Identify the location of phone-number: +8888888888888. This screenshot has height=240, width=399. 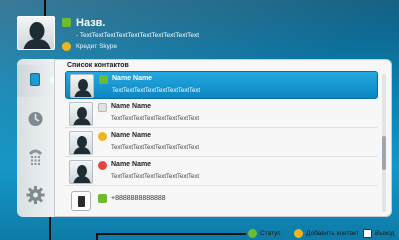
(138, 198).